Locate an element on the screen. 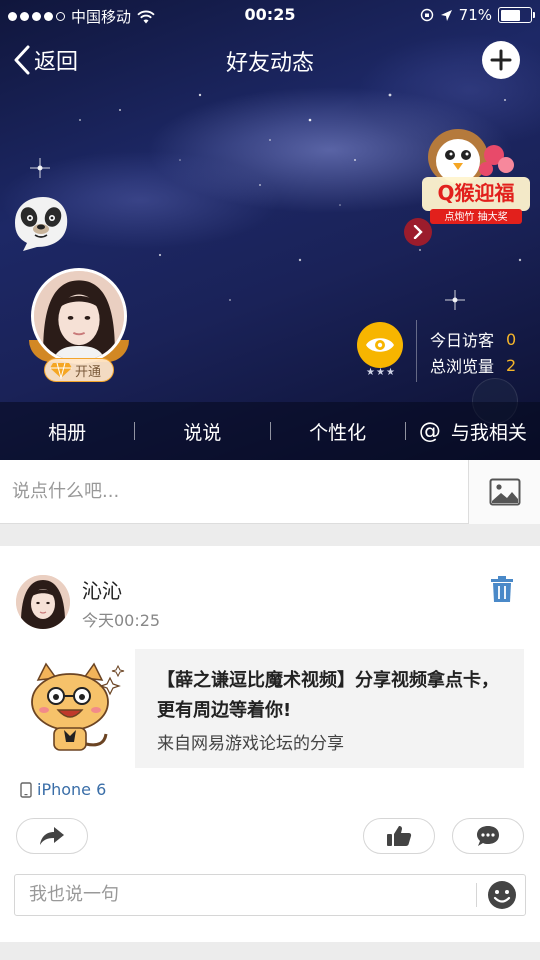 This screenshot has width=540, height=960. add-photo-button is located at coordinates (504, 492).